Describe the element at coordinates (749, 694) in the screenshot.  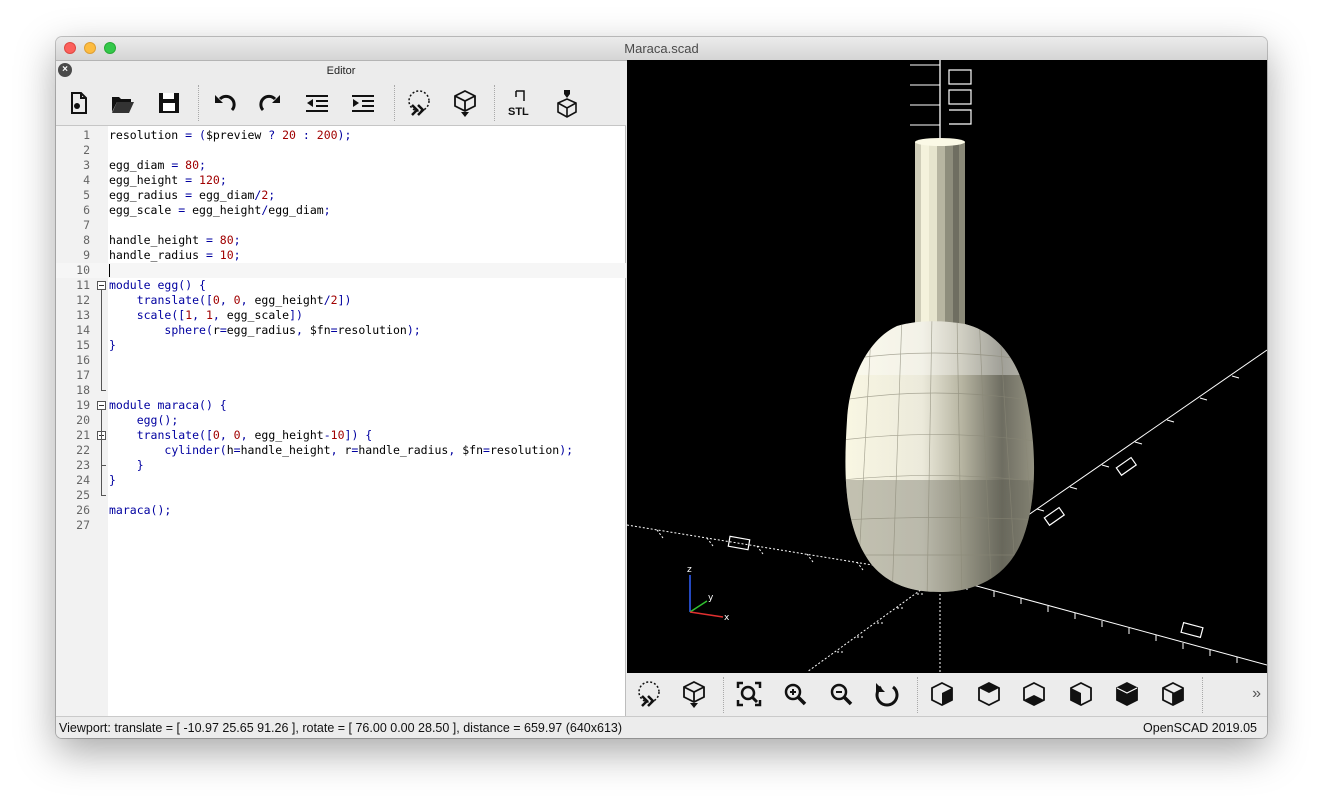
I see `view-all-icon` at that location.